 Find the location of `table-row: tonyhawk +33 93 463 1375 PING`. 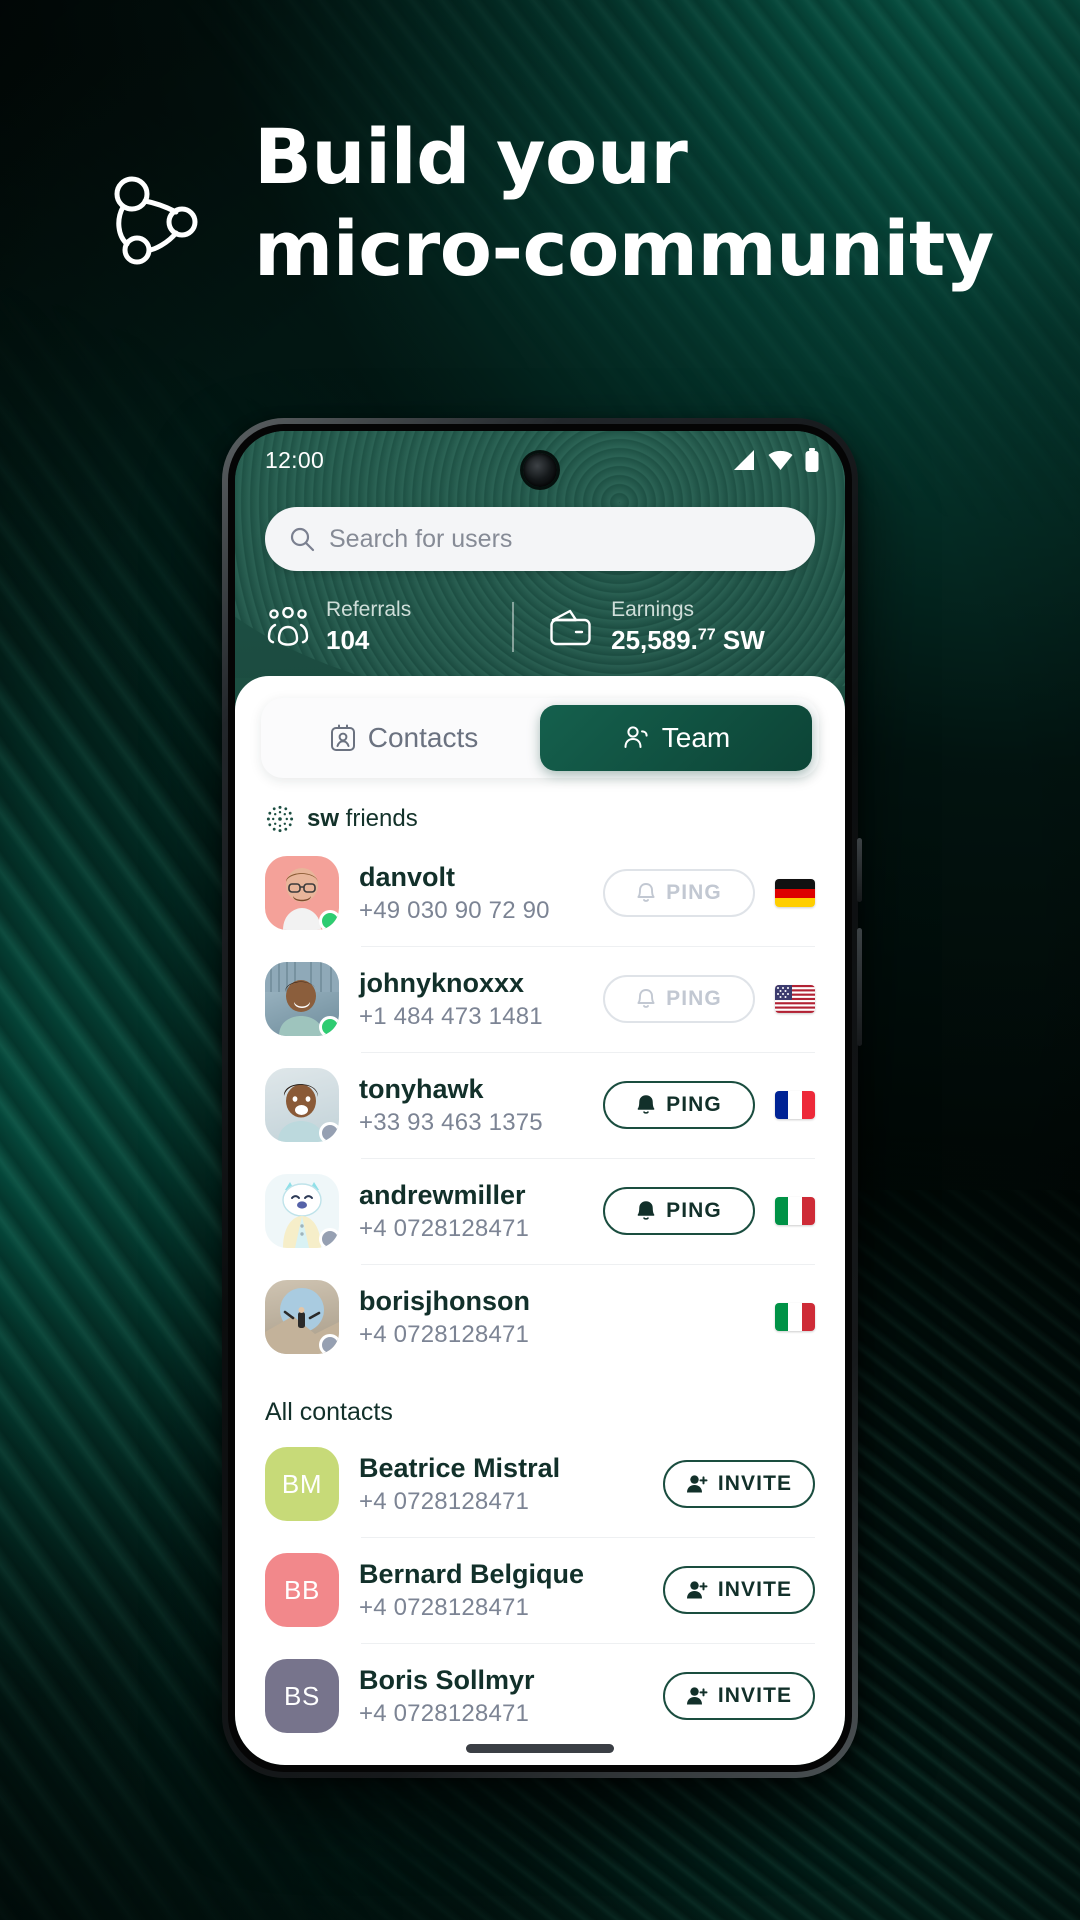

table-row: tonyhawk +33 93 463 1375 PING is located at coordinates (540, 1105).